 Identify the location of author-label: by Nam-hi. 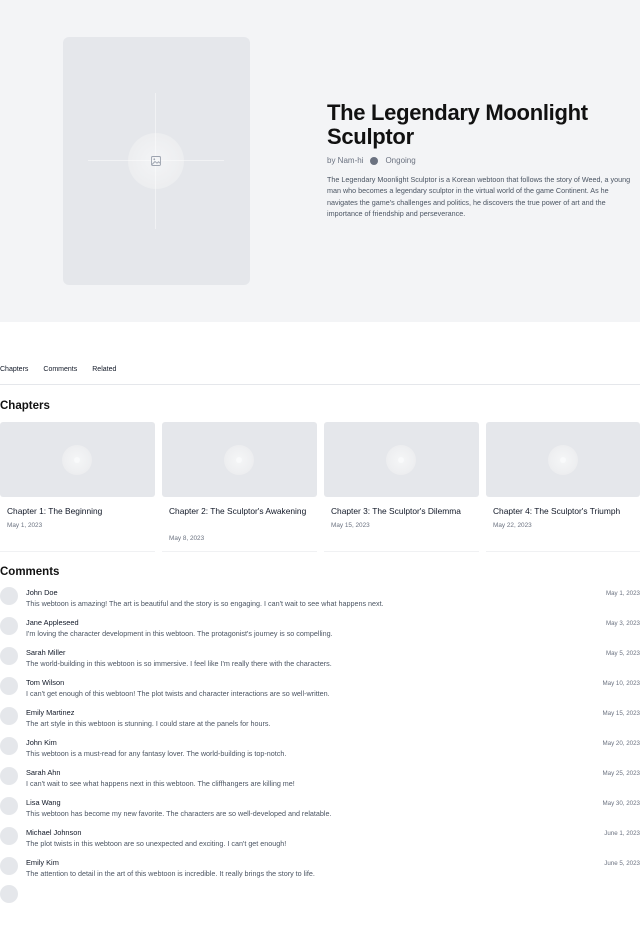
(345, 160).